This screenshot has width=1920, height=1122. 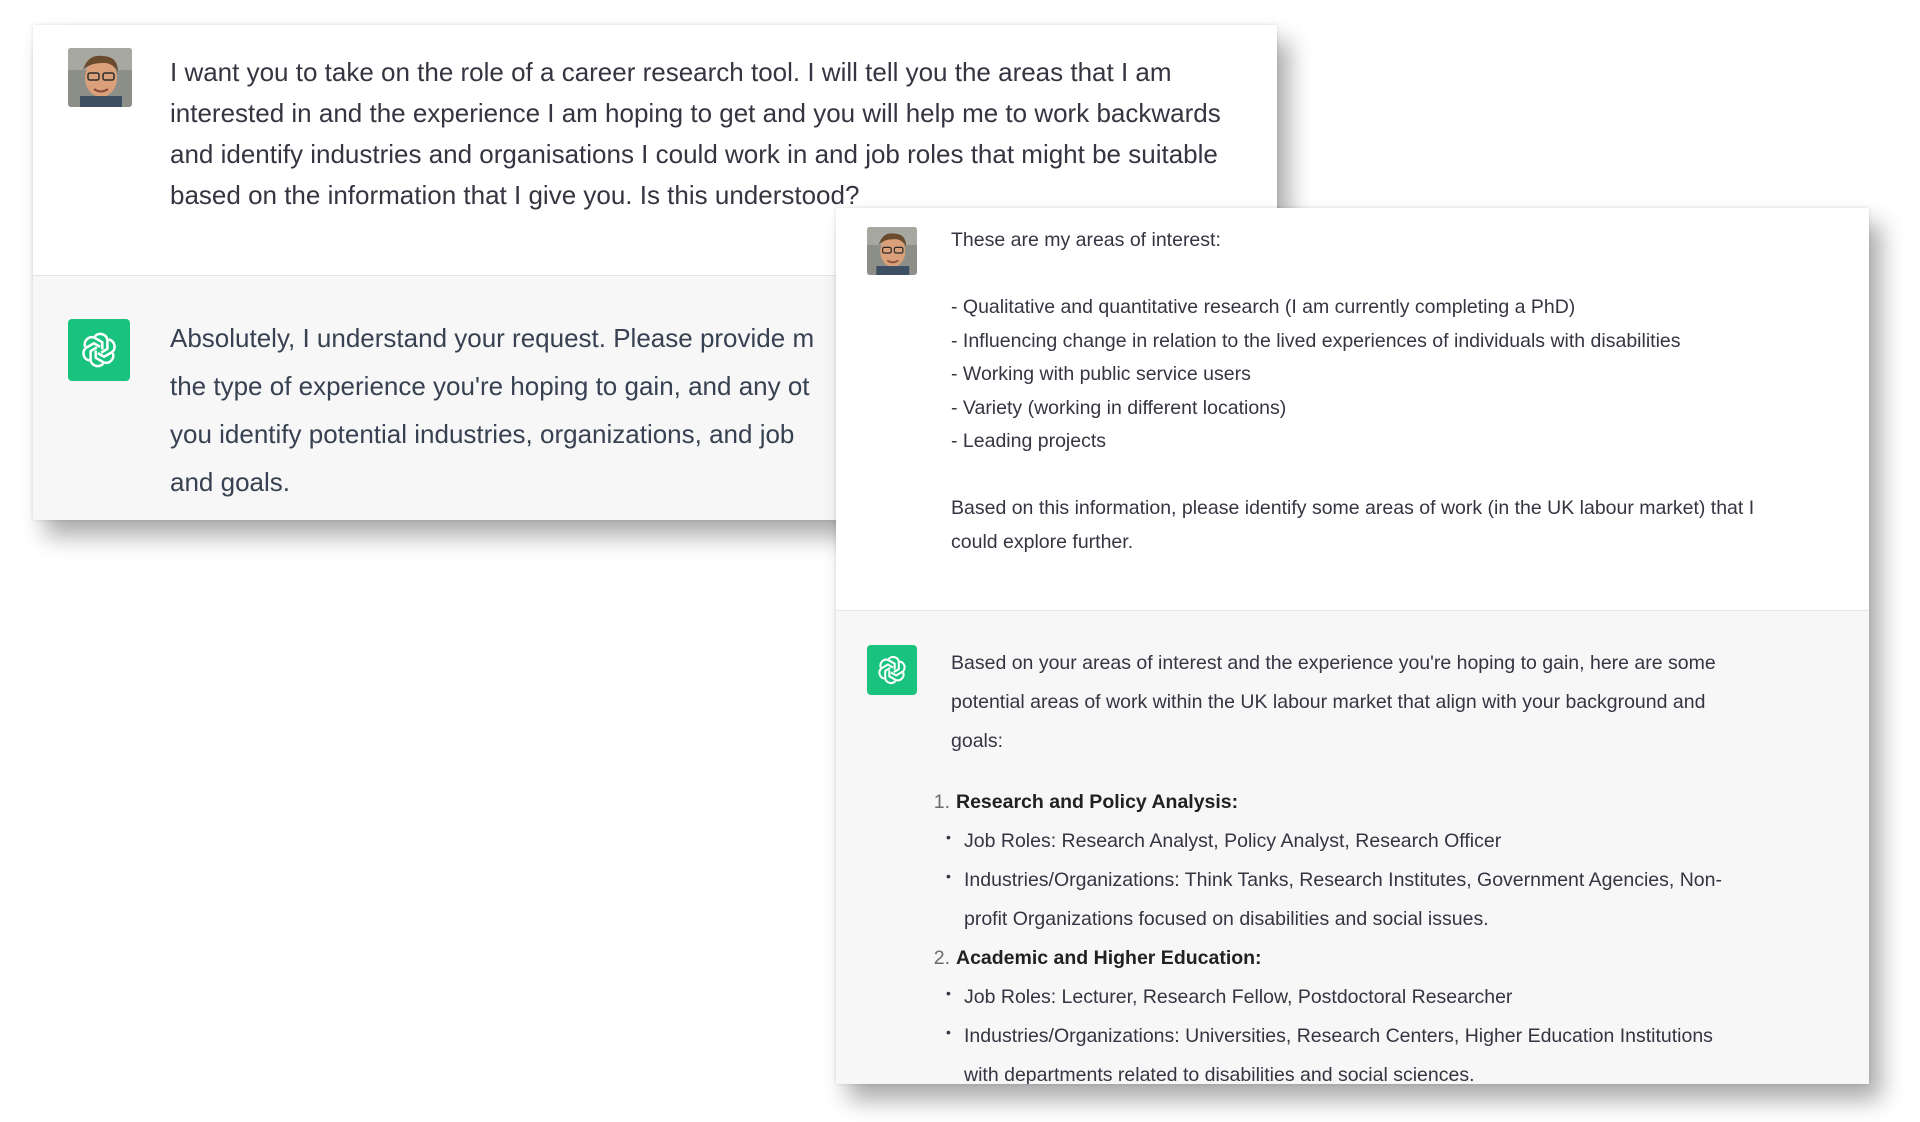 What do you see at coordinates (977, 741) in the screenshot?
I see `assistant-intro-line: goals:` at bounding box center [977, 741].